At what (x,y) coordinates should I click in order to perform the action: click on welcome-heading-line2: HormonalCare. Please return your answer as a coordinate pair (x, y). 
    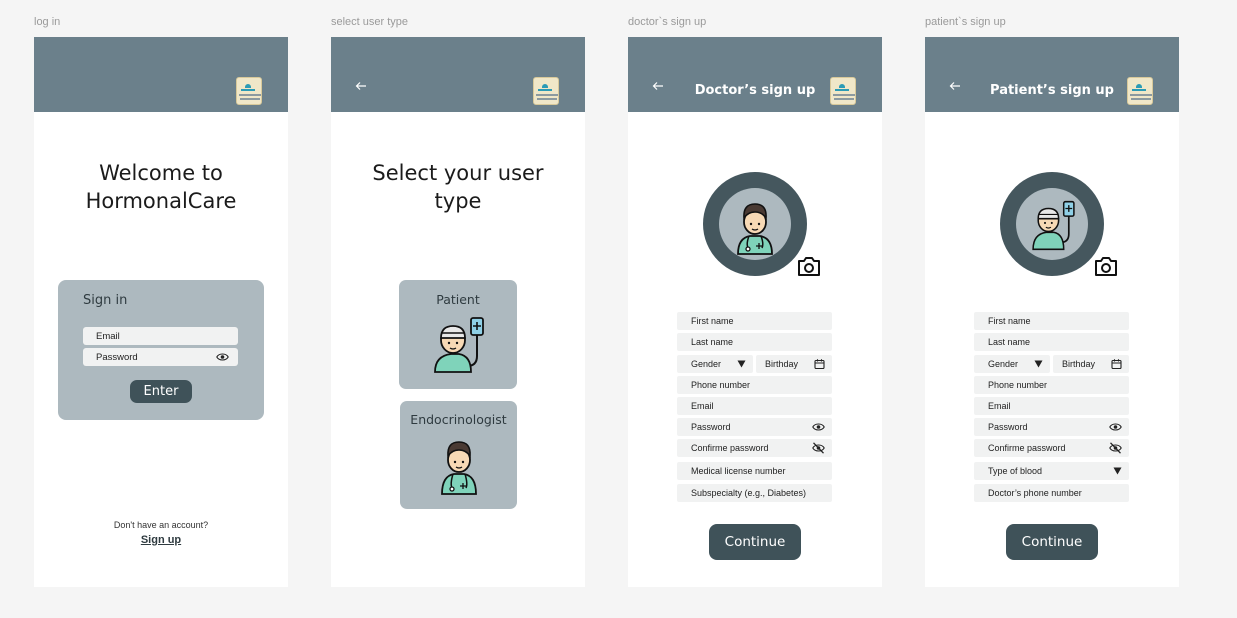
    Looking at the image, I should click on (161, 201).